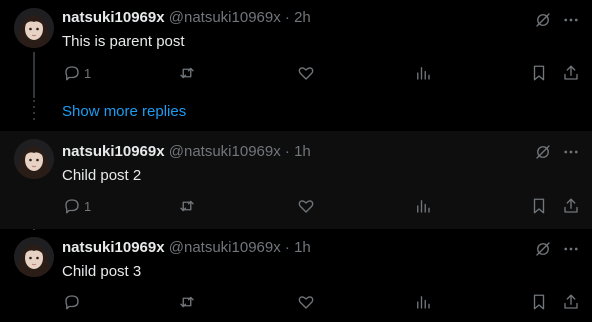 Image resolution: width=592 pixels, height=322 pixels. I want to click on action-bar, so click(296, 302).